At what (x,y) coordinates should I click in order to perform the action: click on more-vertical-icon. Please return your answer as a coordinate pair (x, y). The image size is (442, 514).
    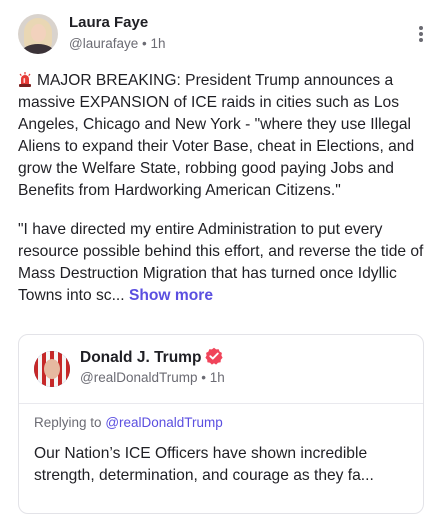
    Looking at the image, I should click on (421, 28).